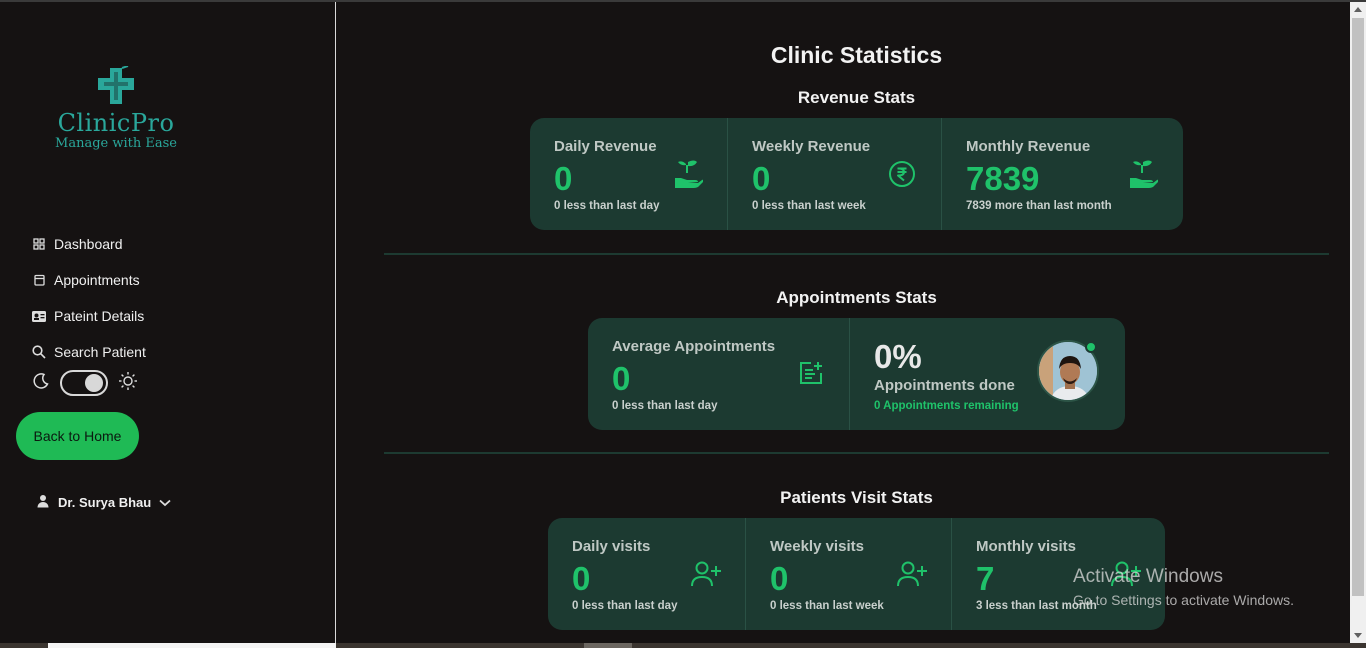 The image size is (1366, 648). Describe the element at coordinates (817, 546) in the screenshot. I see `stat-label: Weekly visits` at that location.